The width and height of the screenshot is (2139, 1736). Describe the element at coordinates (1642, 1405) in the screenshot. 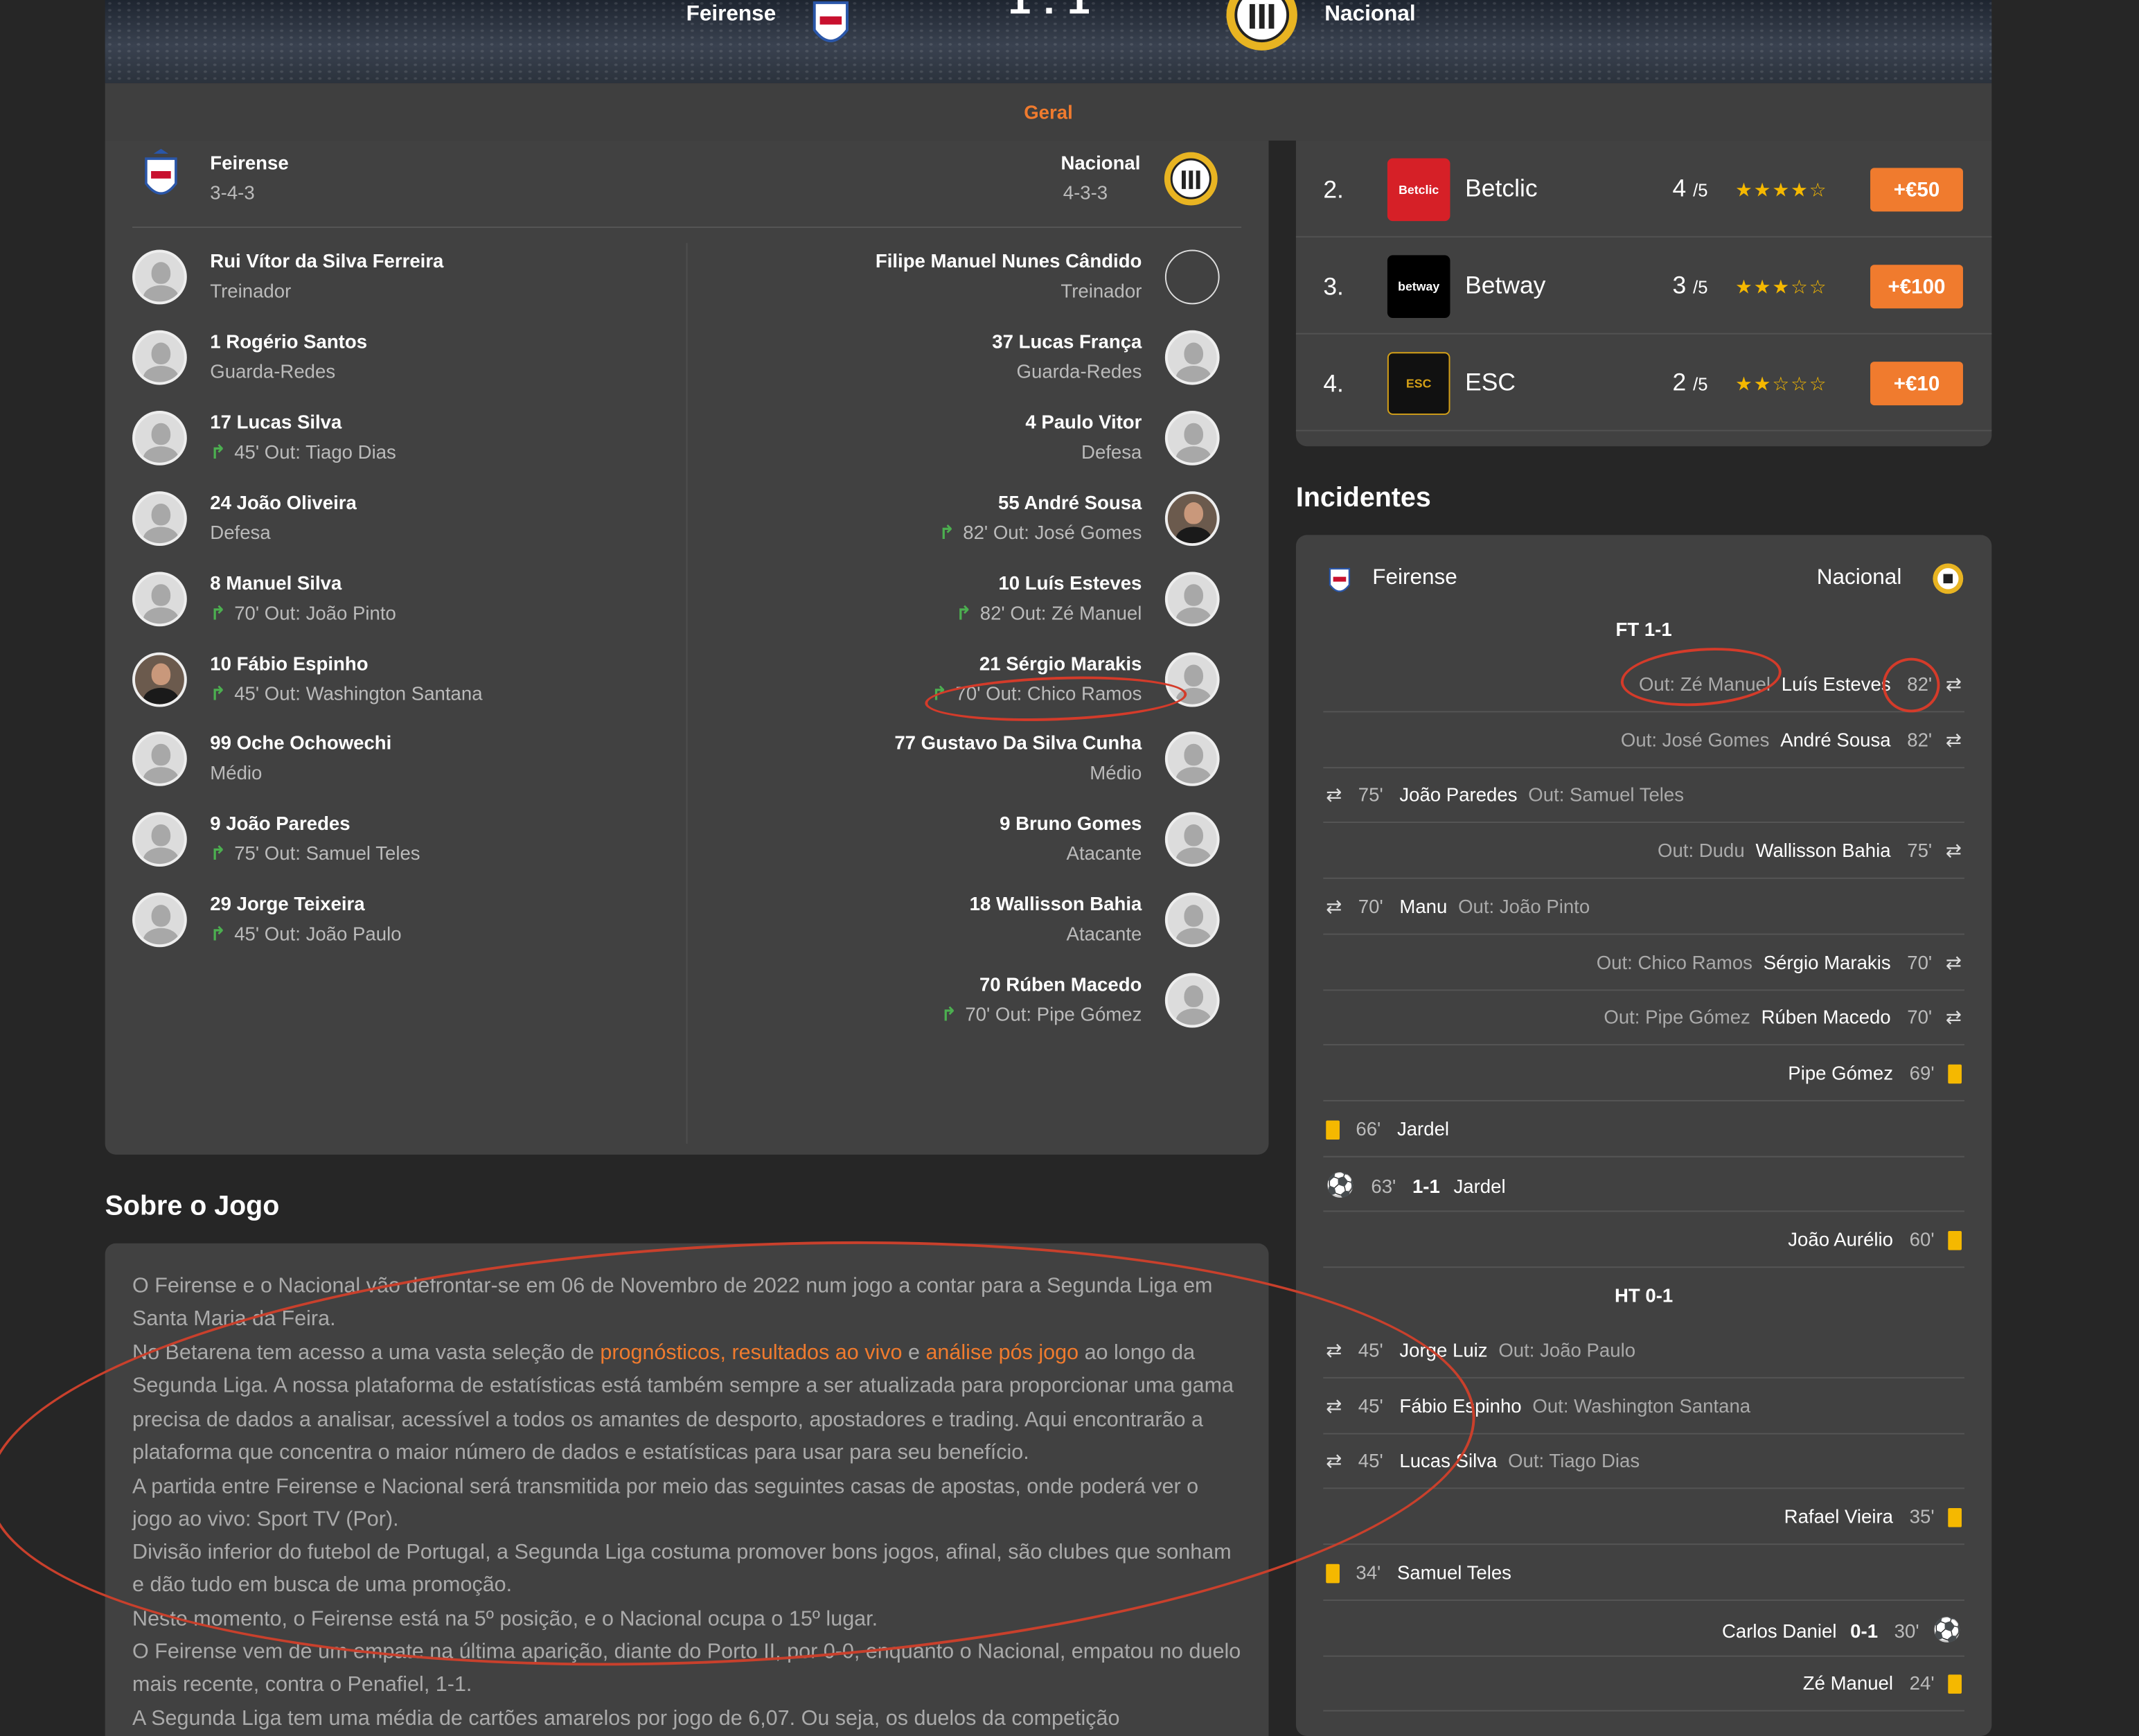

I see `incident-player-out: Out: Washington Santana` at that location.